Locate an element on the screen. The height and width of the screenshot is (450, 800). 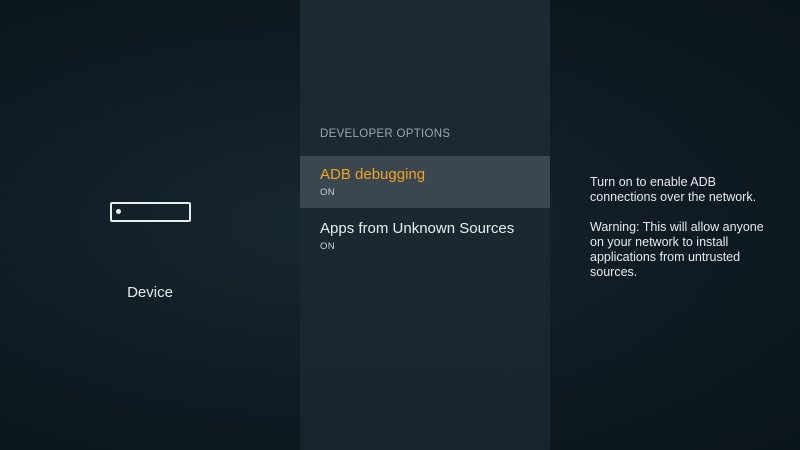
fire-tv-device-icon is located at coordinates (150, 212).